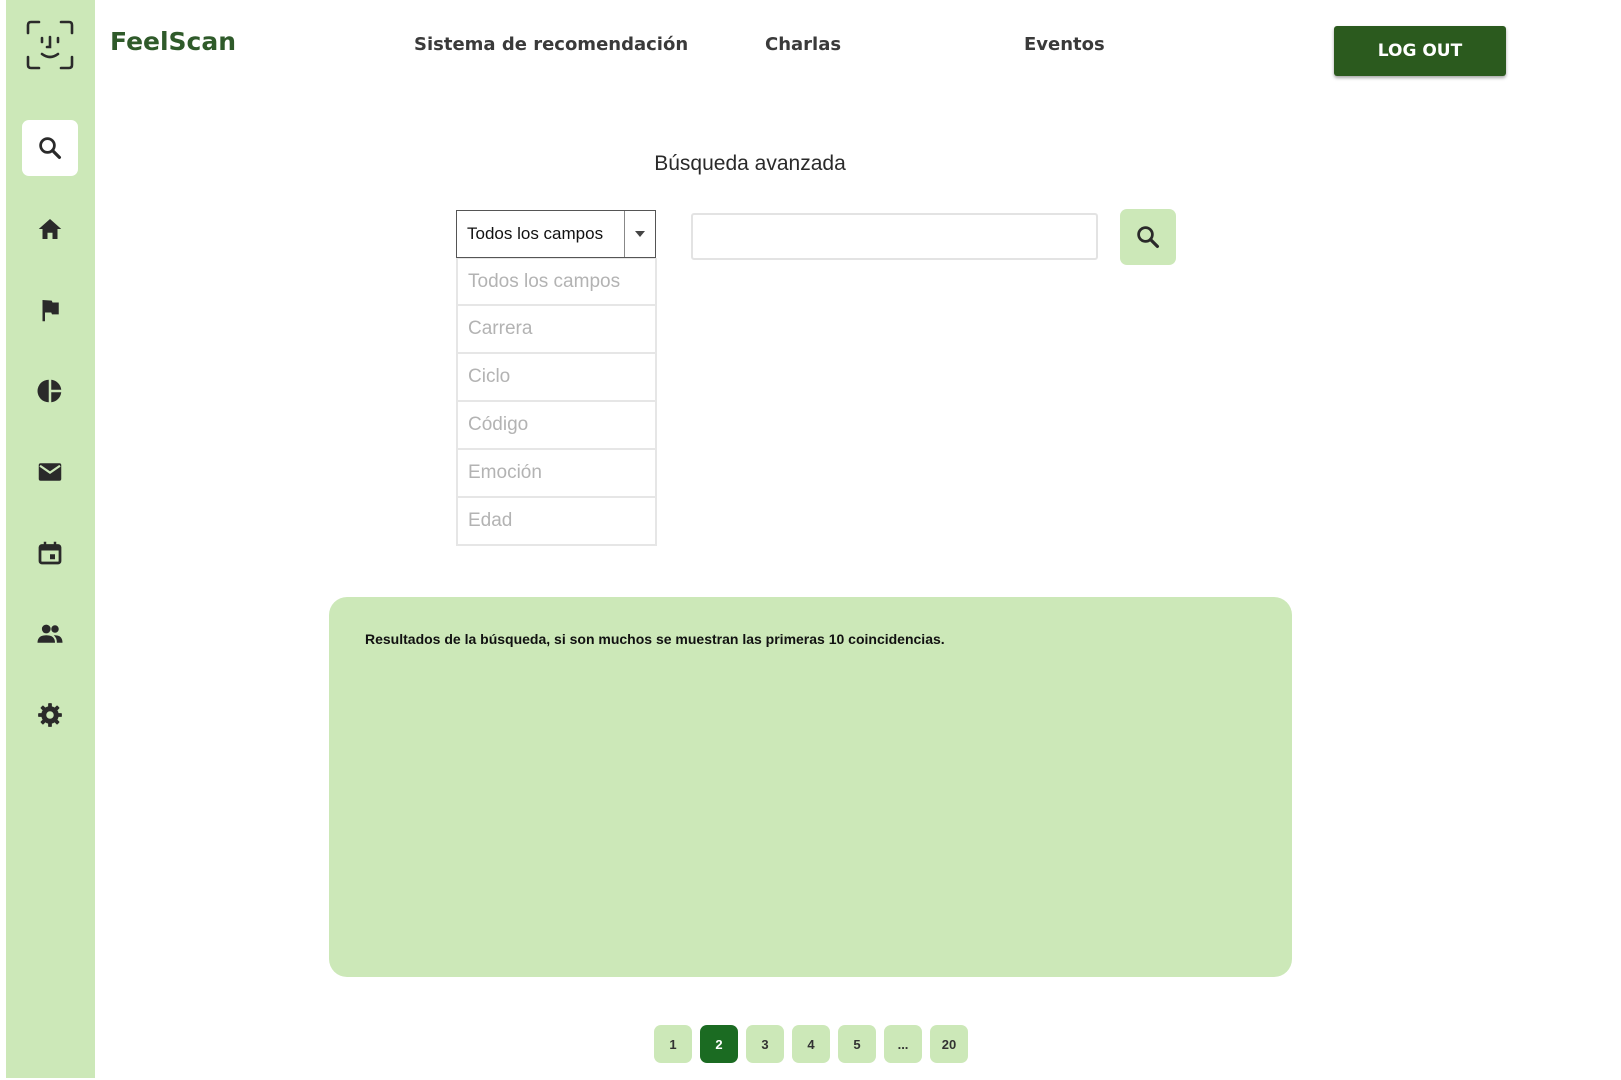 The width and height of the screenshot is (1621, 1080). I want to click on sidebar-item-calendar, so click(50, 553).